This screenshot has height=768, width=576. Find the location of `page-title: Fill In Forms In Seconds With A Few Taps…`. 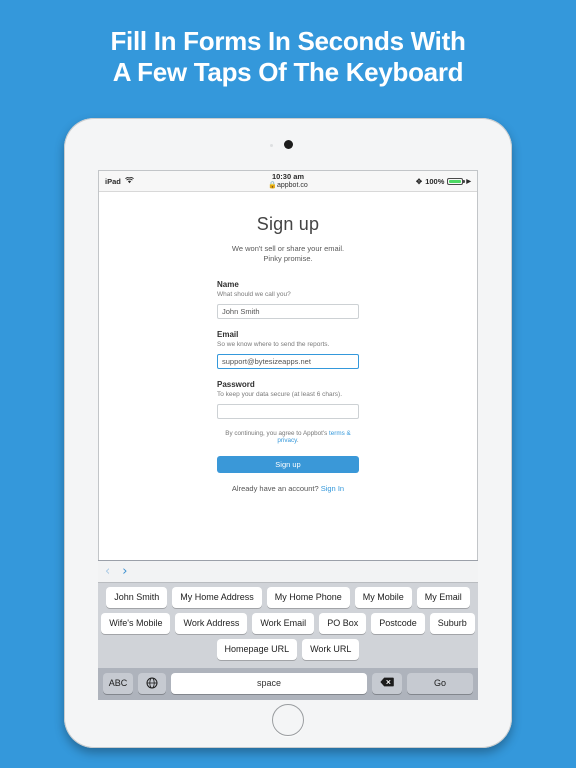

page-title: Fill In Forms In Seconds With A Few Taps… is located at coordinates (288, 44).